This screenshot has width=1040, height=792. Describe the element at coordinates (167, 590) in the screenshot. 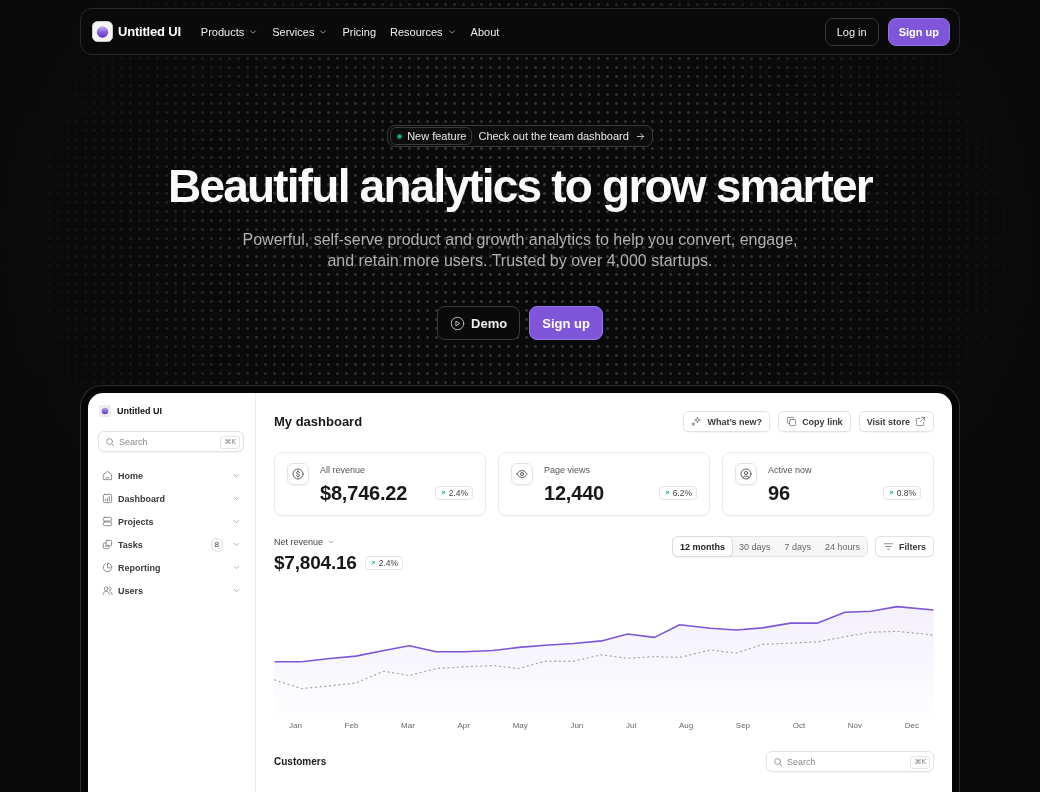

I see `sidebar-item: Users` at that location.